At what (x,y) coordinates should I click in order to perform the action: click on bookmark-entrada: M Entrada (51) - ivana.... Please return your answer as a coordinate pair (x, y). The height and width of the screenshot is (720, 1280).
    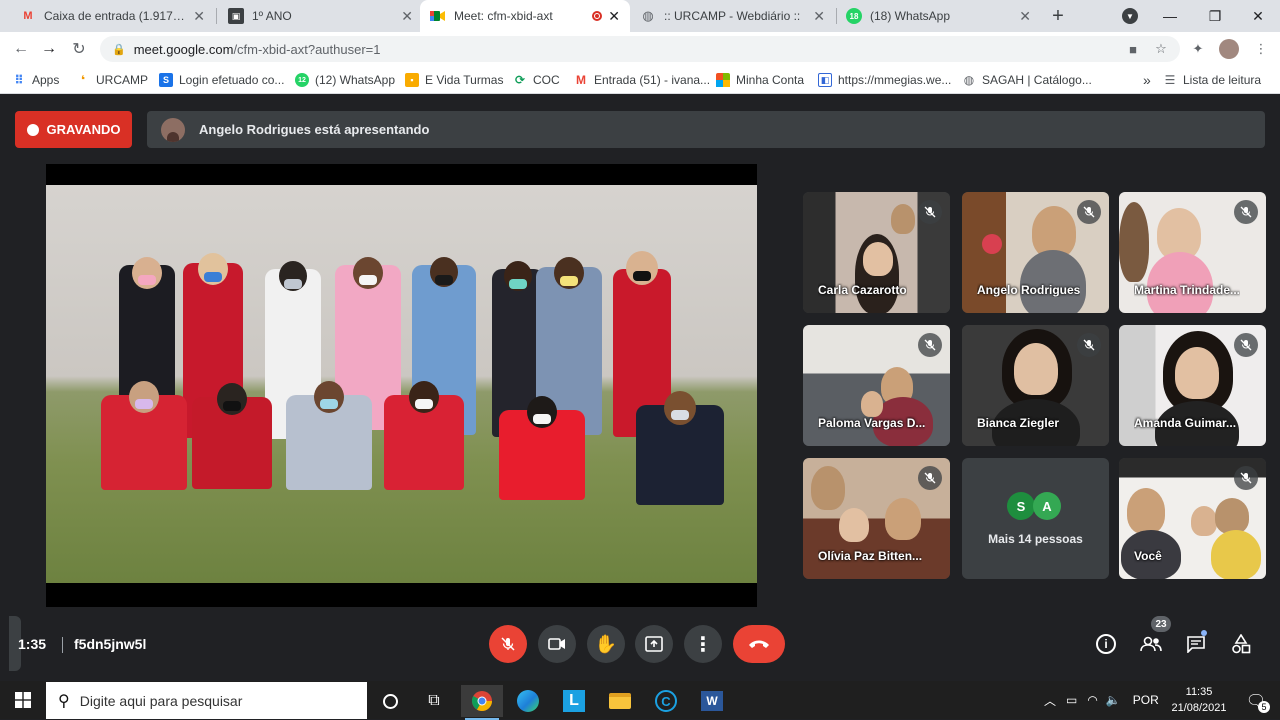
    Looking at the image, I should click on (642, 80).